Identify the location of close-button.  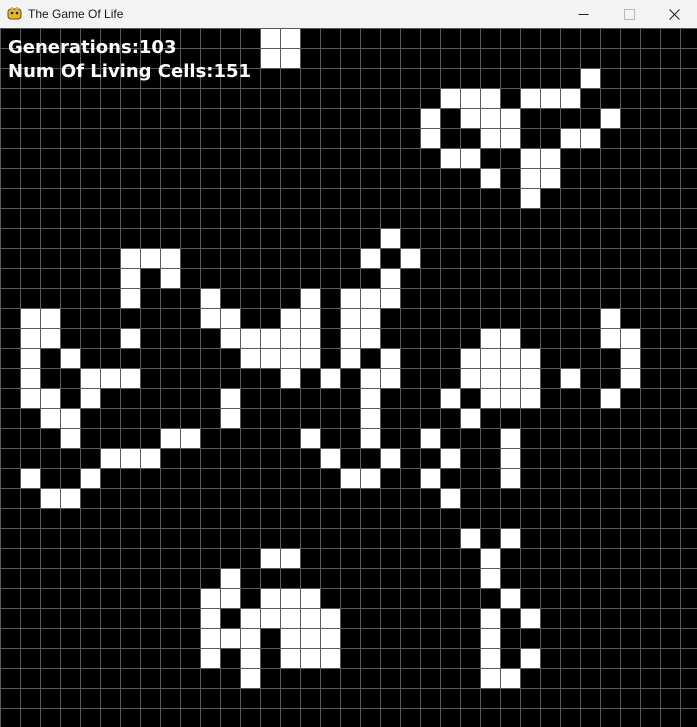
(674, 14).